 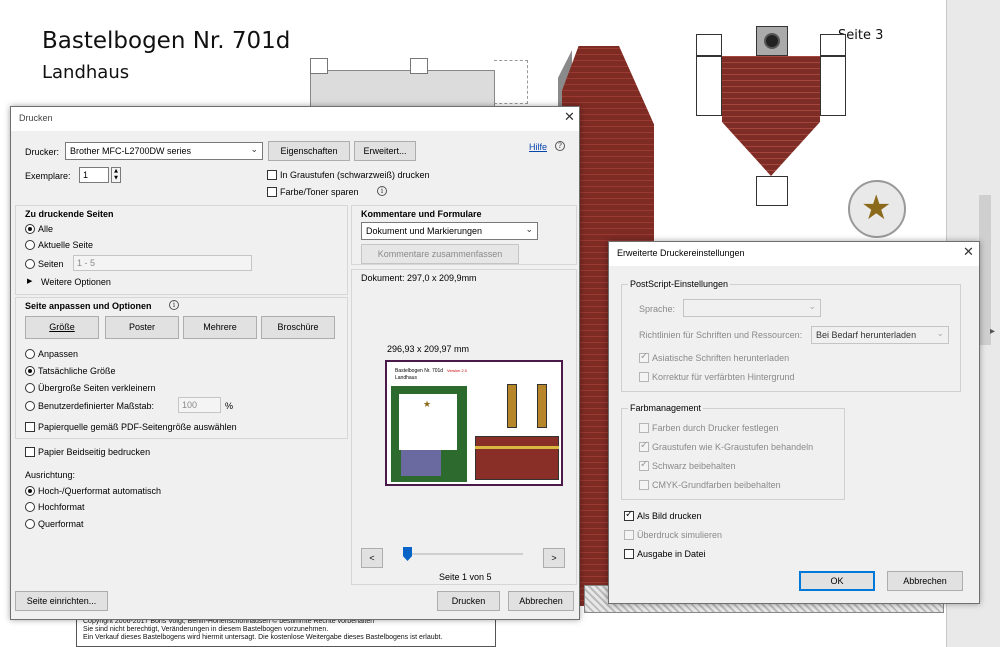 I want to click on panel-expand-arrow-icon: ▸, so click(x=992, y=331).